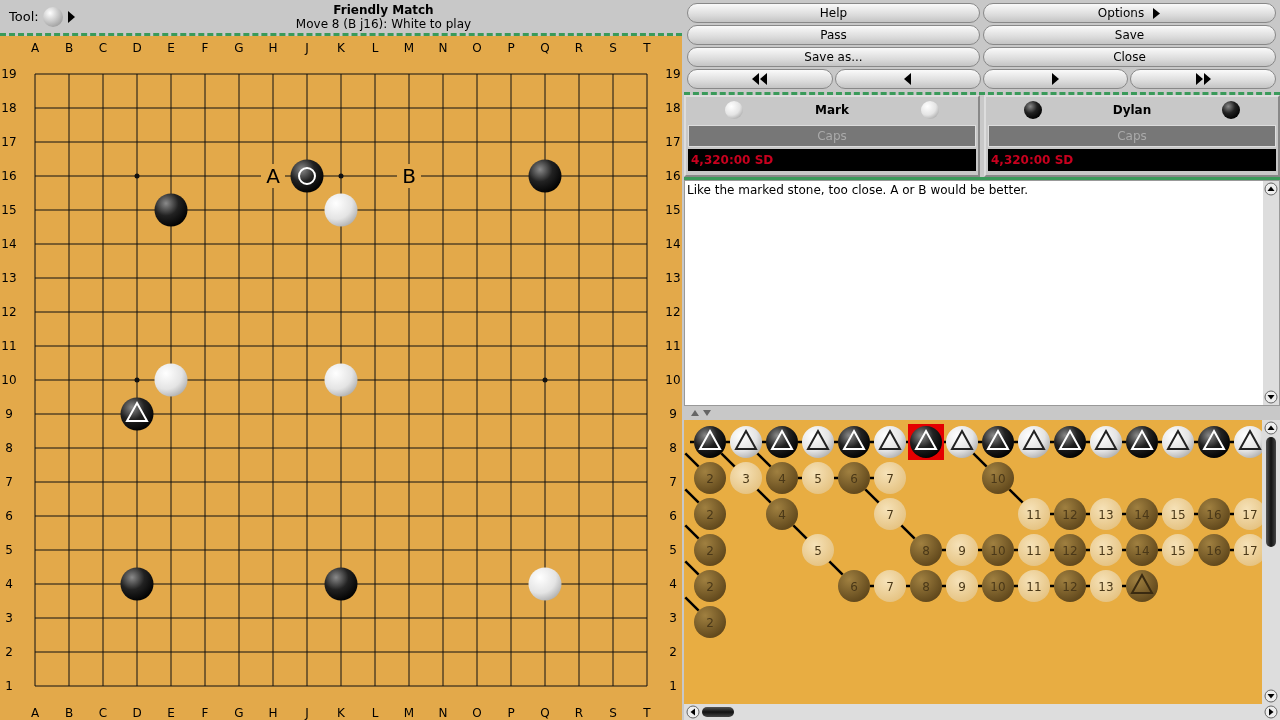 The image size is (1280, 720). I want to click on menu-button: Options, so click(1129, 13).